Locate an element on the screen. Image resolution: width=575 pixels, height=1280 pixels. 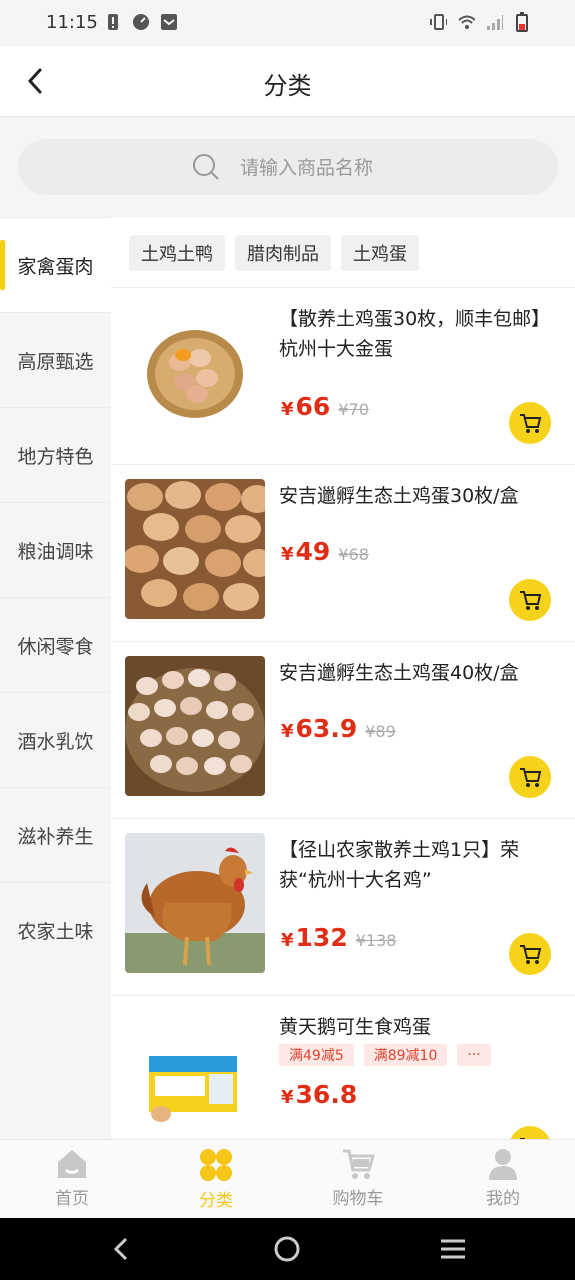
product-price: ¥36.8 is located at coordinates (319, 1094).